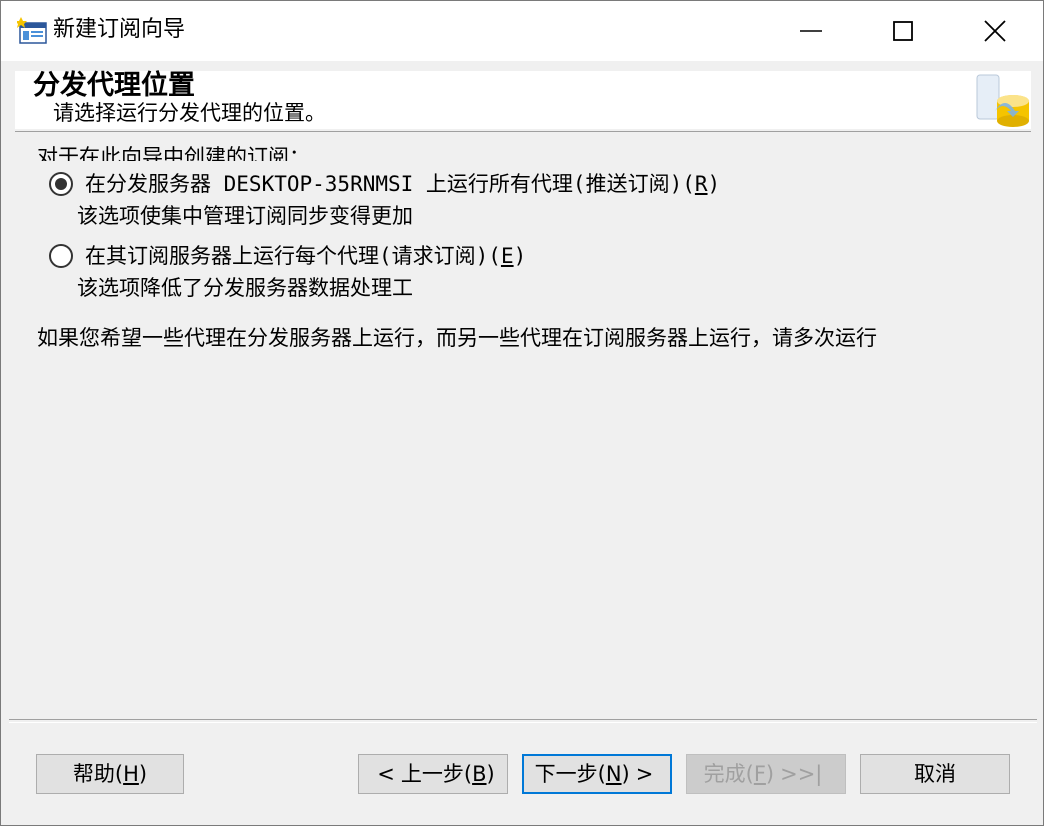 The height and width of the screenshot is (826, 1044). I want to click on radio-selected-dot, so click(61, 184).